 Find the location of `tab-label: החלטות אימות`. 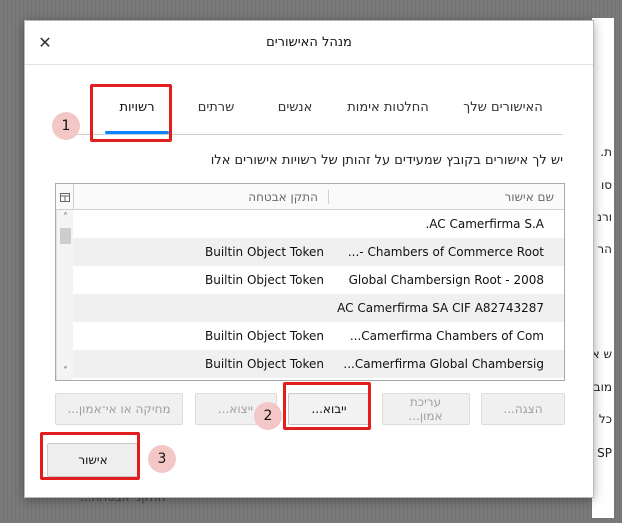

tab-label: החלטות אימות is located at coordinates (388, 107).